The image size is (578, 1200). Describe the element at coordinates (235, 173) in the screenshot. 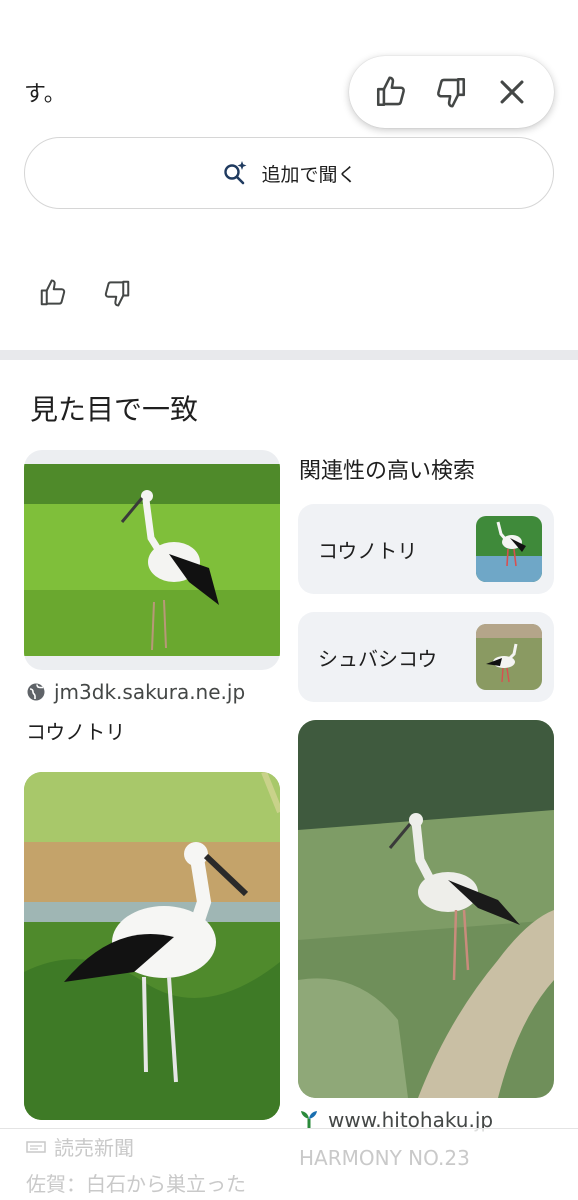

I see `sparkle-search-icon` at that location.